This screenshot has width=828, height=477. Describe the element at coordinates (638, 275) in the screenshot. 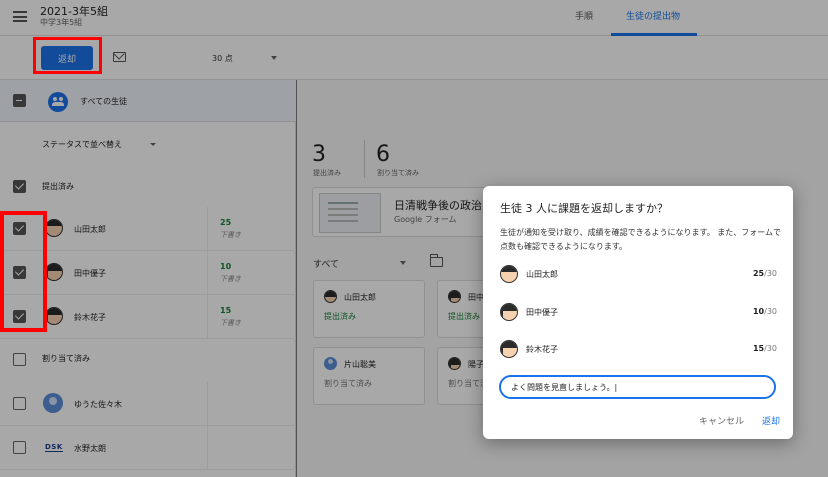

I see `dialog-student-row: 山田太郎 25/30` at that location.